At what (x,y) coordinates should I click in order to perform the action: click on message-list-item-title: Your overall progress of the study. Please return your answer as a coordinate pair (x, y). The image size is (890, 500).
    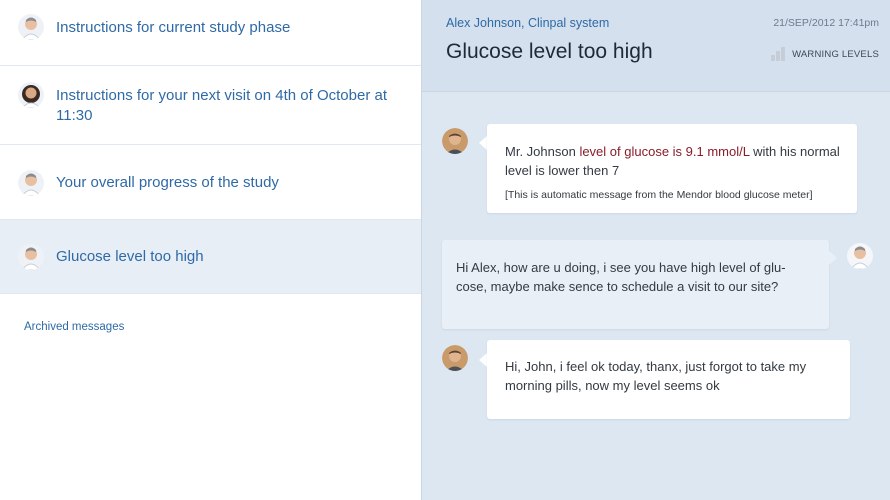
    Looking at the image, I should click on (167, 182).